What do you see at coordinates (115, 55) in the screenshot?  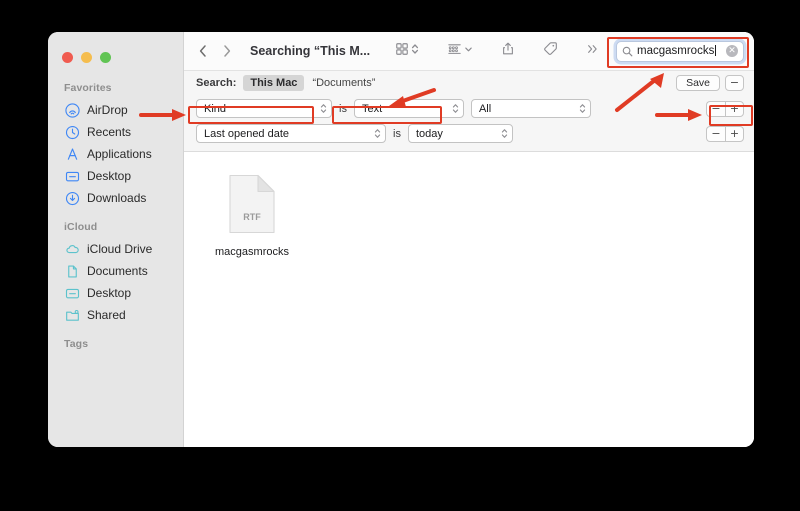 I see `window-controls` at bounding box center [115, 55].